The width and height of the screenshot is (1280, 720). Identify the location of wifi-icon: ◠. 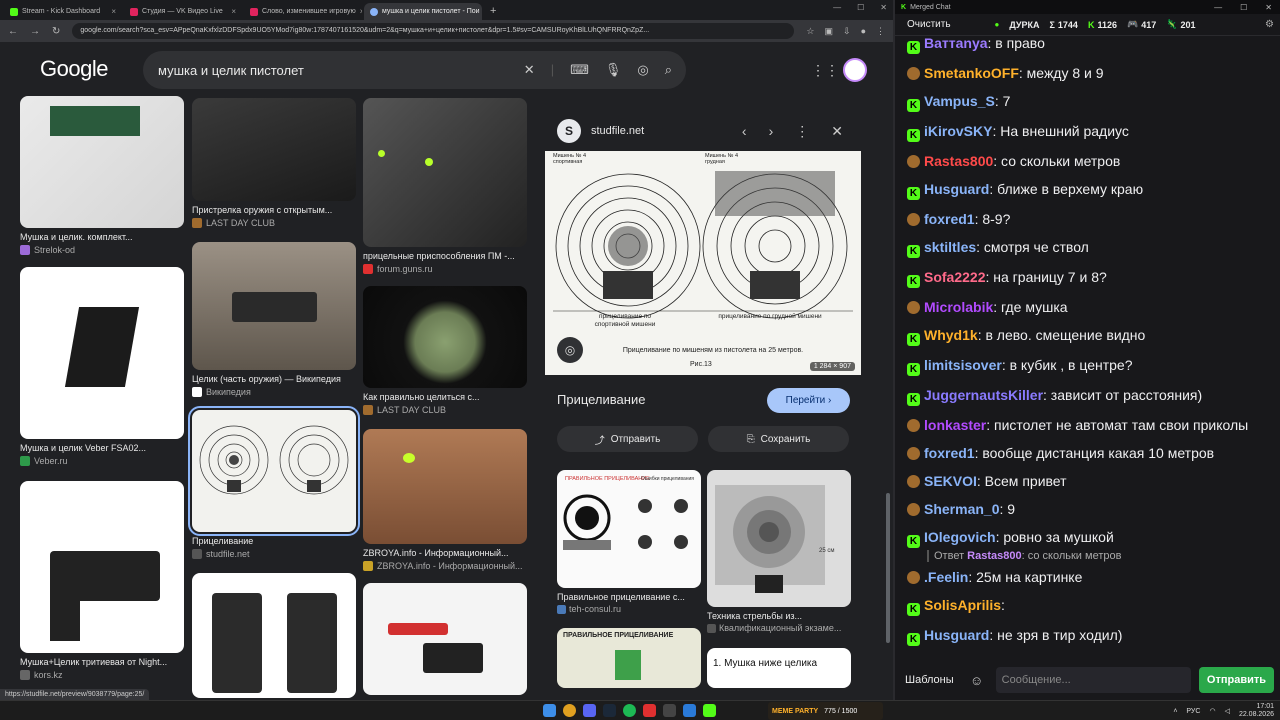
(1212, 711).